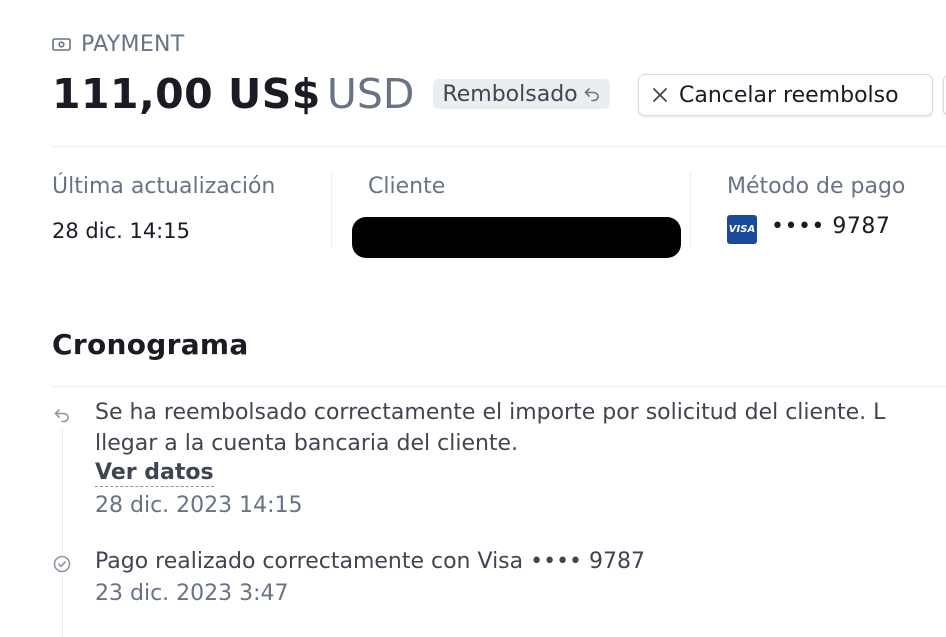  Describe the element at coordinates (742, 229) in the screenshot. I see `visa-card-icon: VISA` at that location.